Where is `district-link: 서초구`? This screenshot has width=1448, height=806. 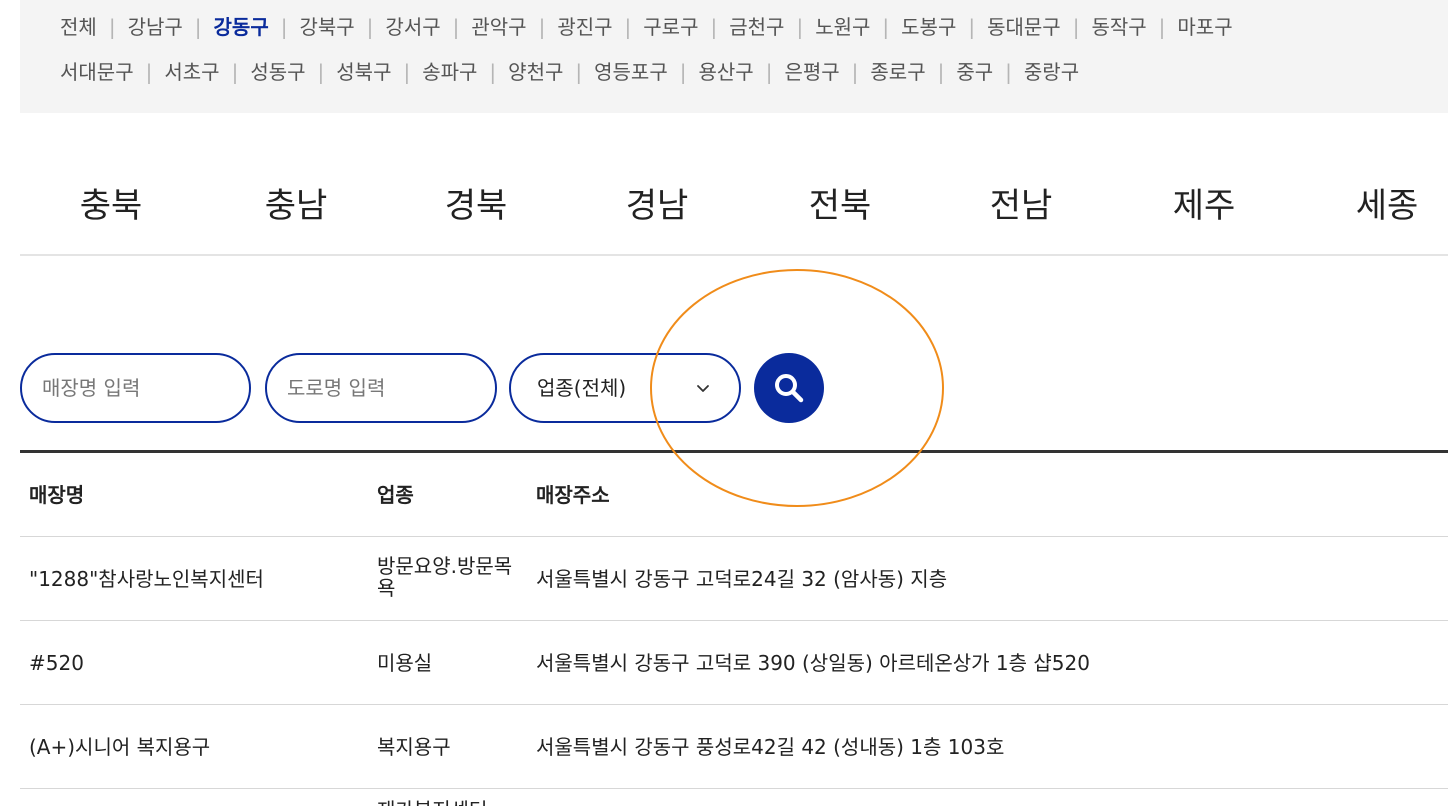 district-link: 서초구 is located at coordinates (191, 72).